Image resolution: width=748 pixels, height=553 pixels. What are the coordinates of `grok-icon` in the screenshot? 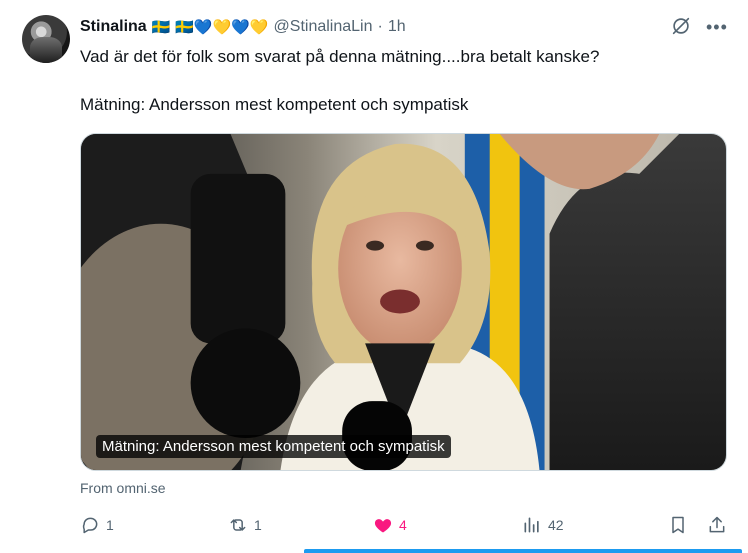 It's located at (681, 26).